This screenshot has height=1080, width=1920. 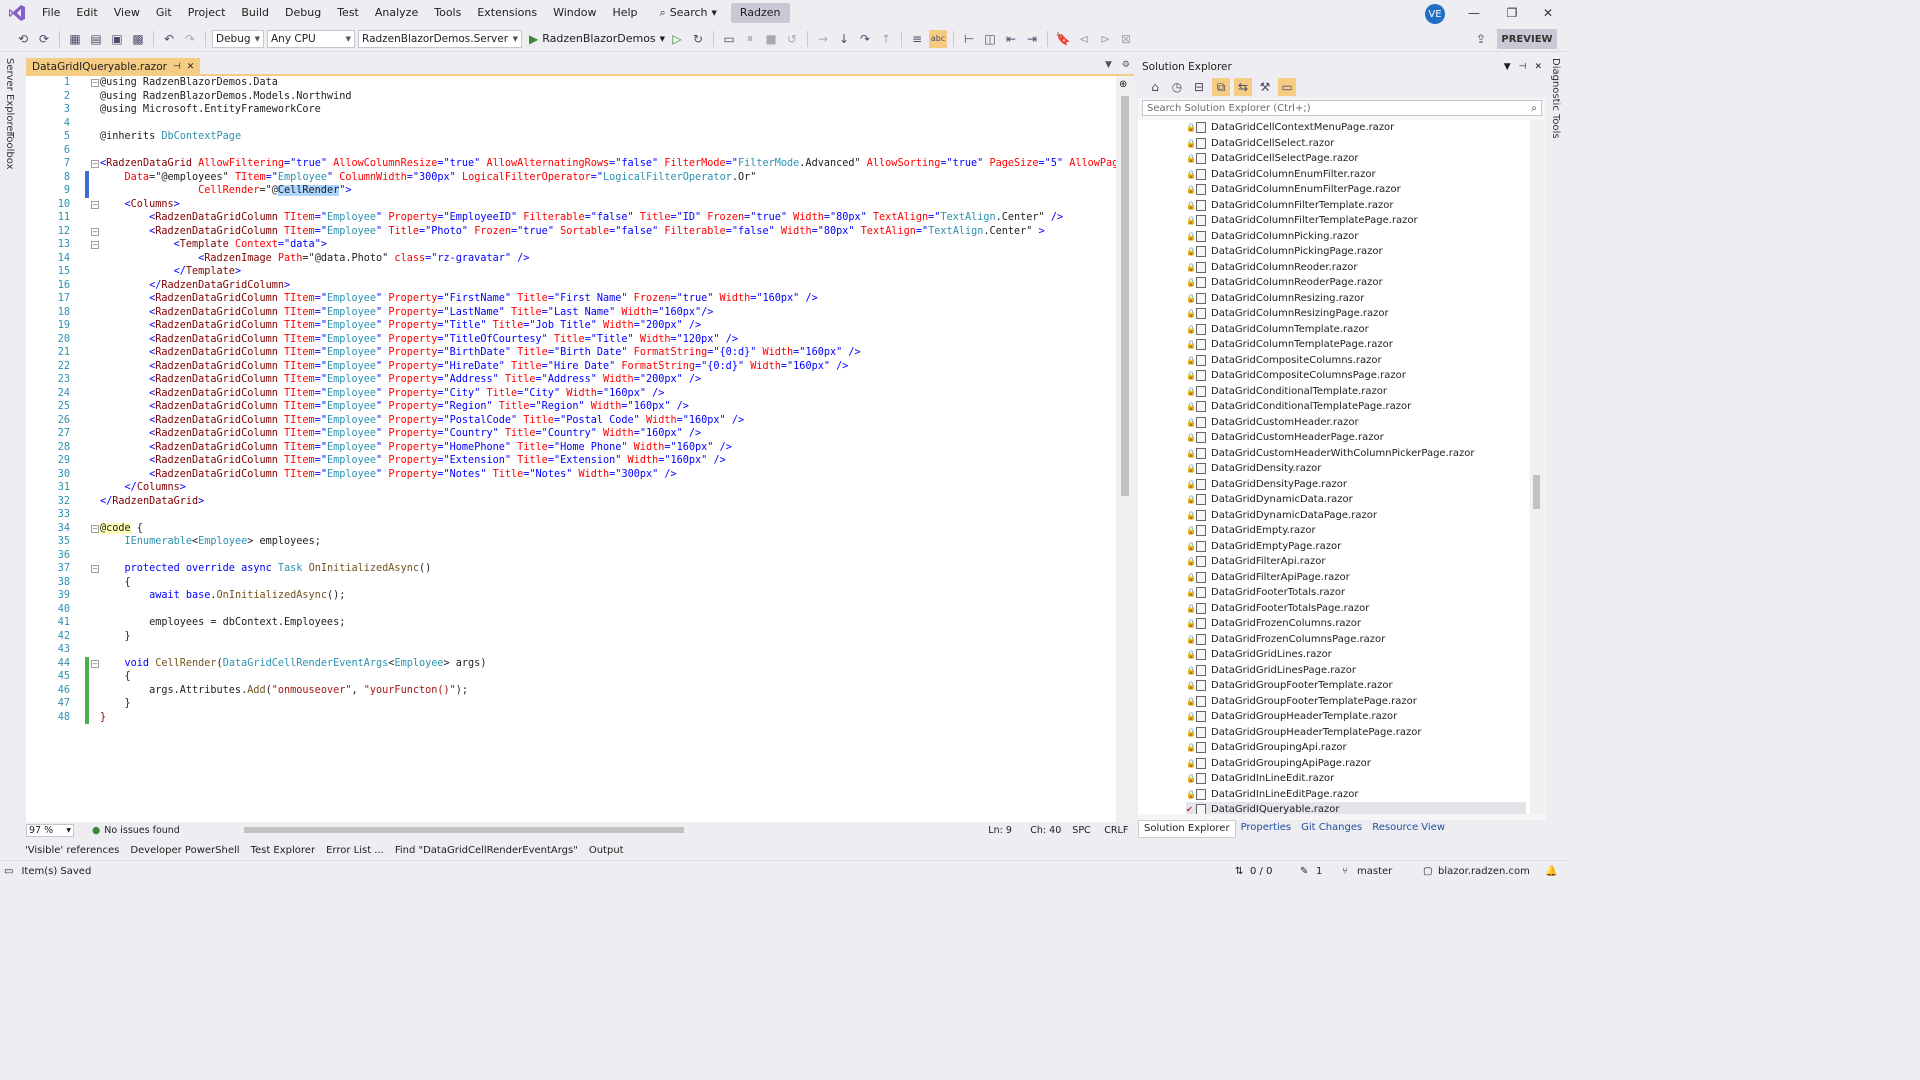 I want to click on solution-file-item: 🔒 DataGridColumnEnumFilter.razor, so click(x=1281, y=175).